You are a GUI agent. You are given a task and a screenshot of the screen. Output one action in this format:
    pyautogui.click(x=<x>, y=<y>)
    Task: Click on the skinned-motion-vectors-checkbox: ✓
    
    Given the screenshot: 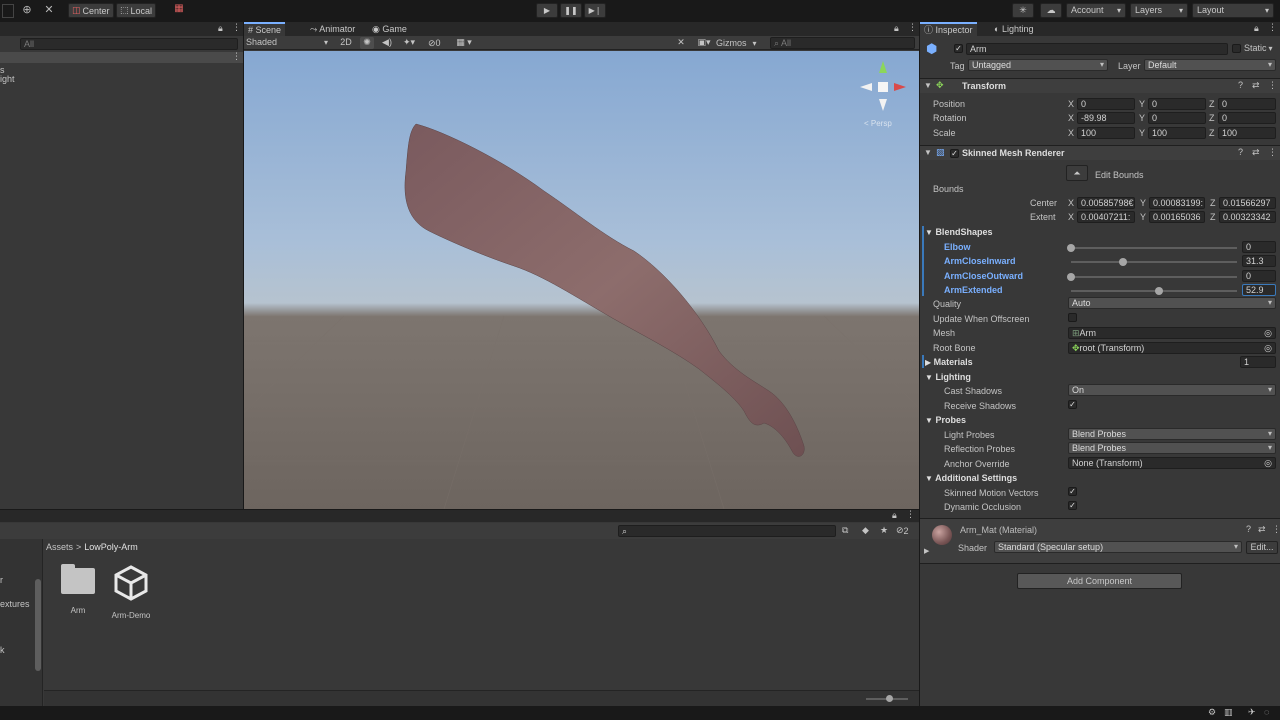 What is the action you would take?
    pyautogui.click(x=1072, y=491)
    